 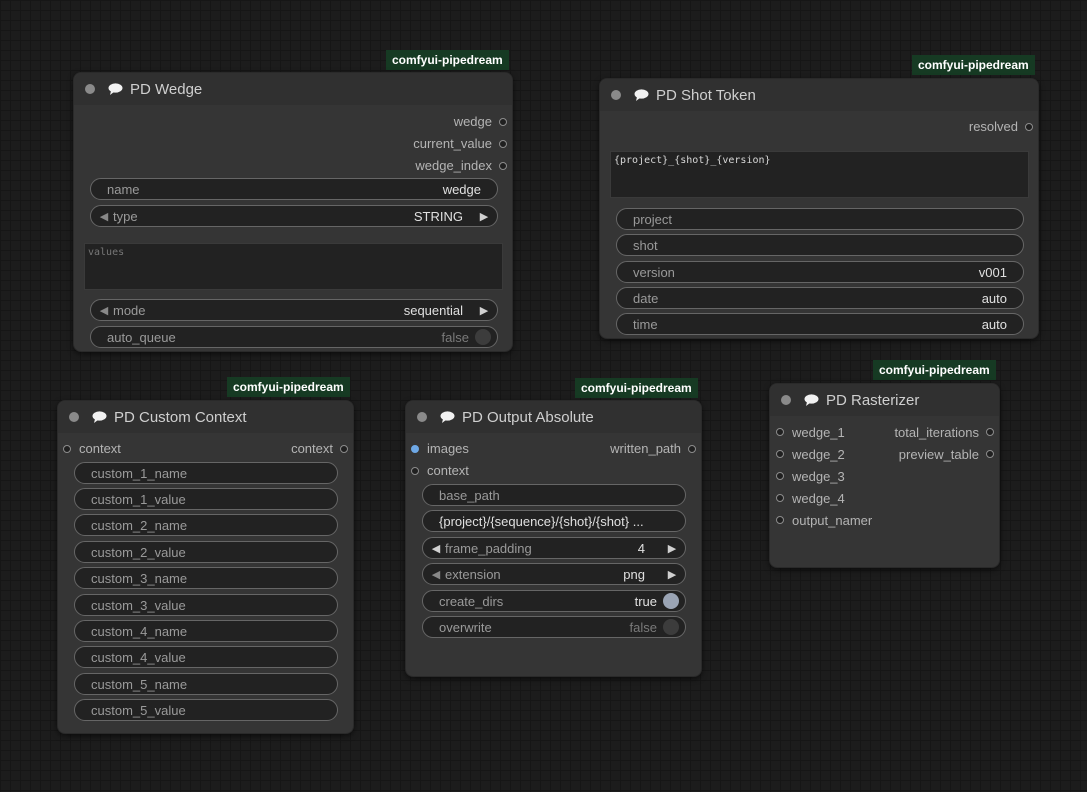 I want to click on overwrite-toggle: overwrite false, so click(x=554, y=627).